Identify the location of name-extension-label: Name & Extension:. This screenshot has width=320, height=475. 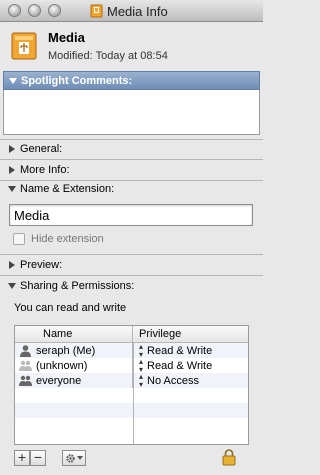
(67, 189).